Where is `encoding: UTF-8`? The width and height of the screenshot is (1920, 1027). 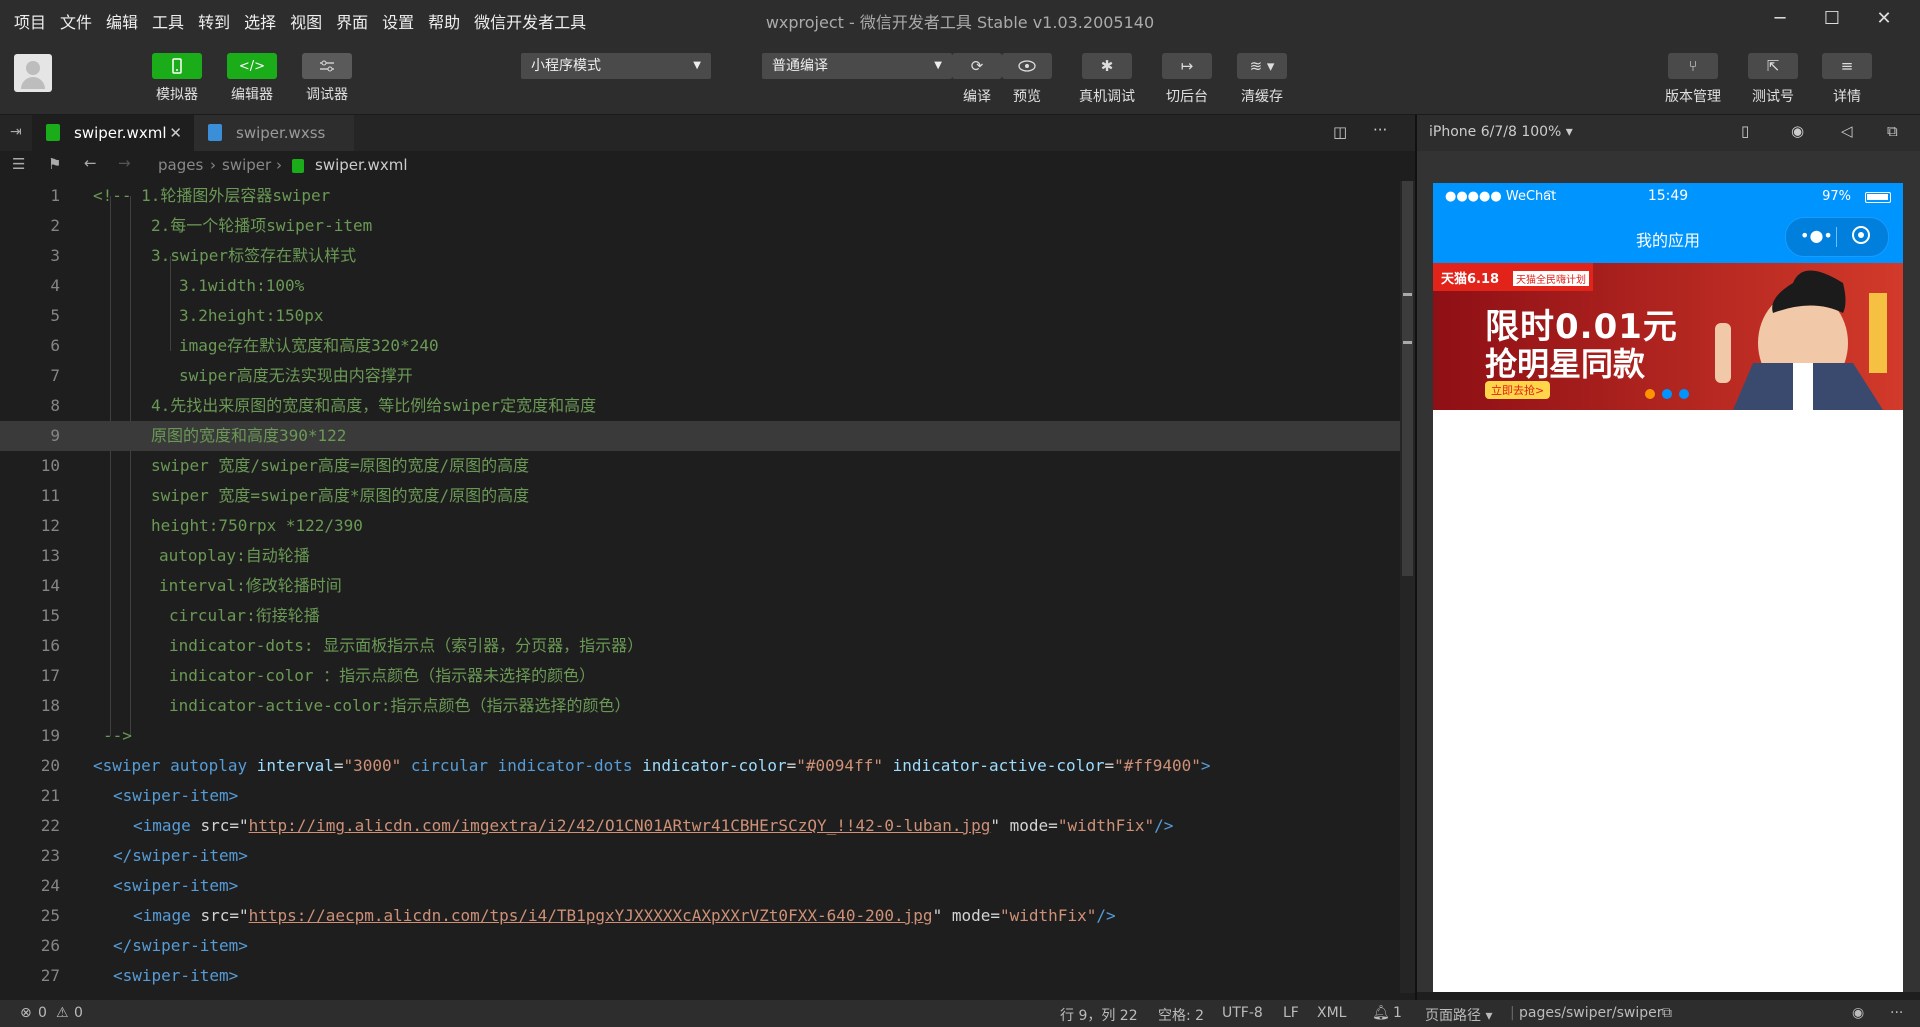 encoding: UTF-8 is located at coordinates (1242, 1013).